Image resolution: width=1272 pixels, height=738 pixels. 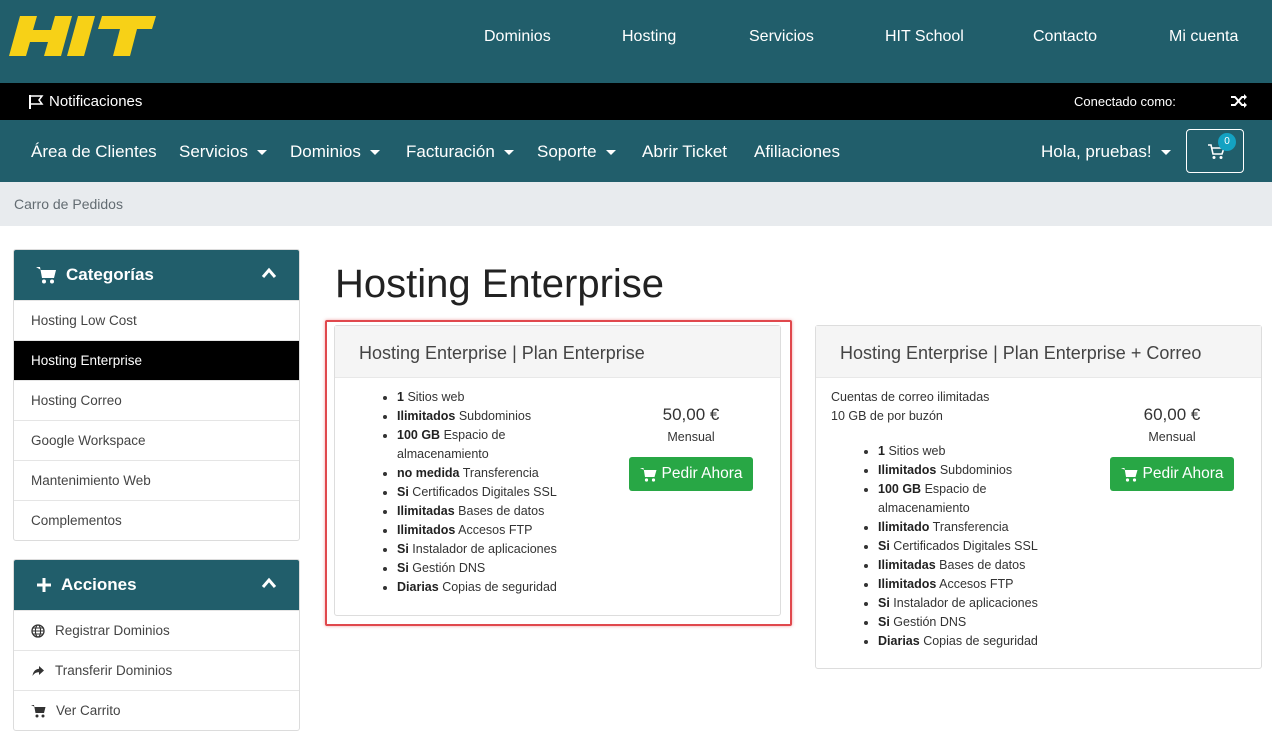 What do you see at coordinates (1125, 101) in the screenshot?
I see `connected-as-label: Conectado como:` at bounding box center [1125, 101].